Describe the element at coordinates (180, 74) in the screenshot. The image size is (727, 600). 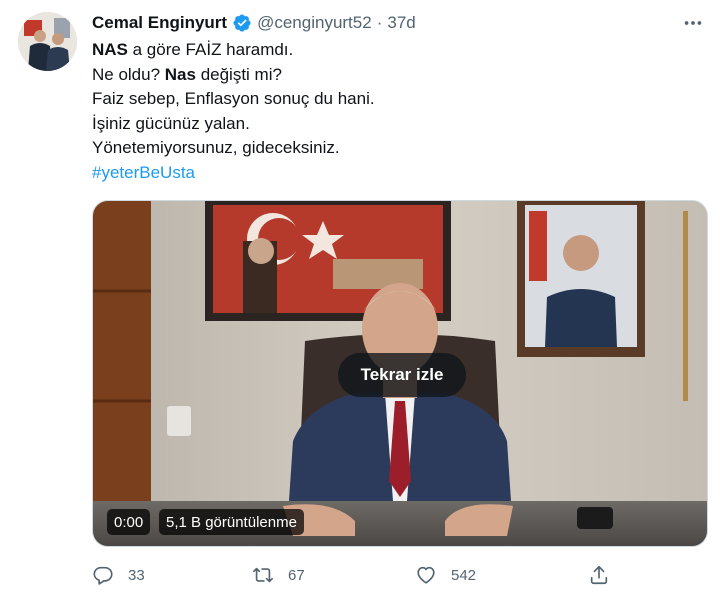
I see `bold-word: Nas` at that location.